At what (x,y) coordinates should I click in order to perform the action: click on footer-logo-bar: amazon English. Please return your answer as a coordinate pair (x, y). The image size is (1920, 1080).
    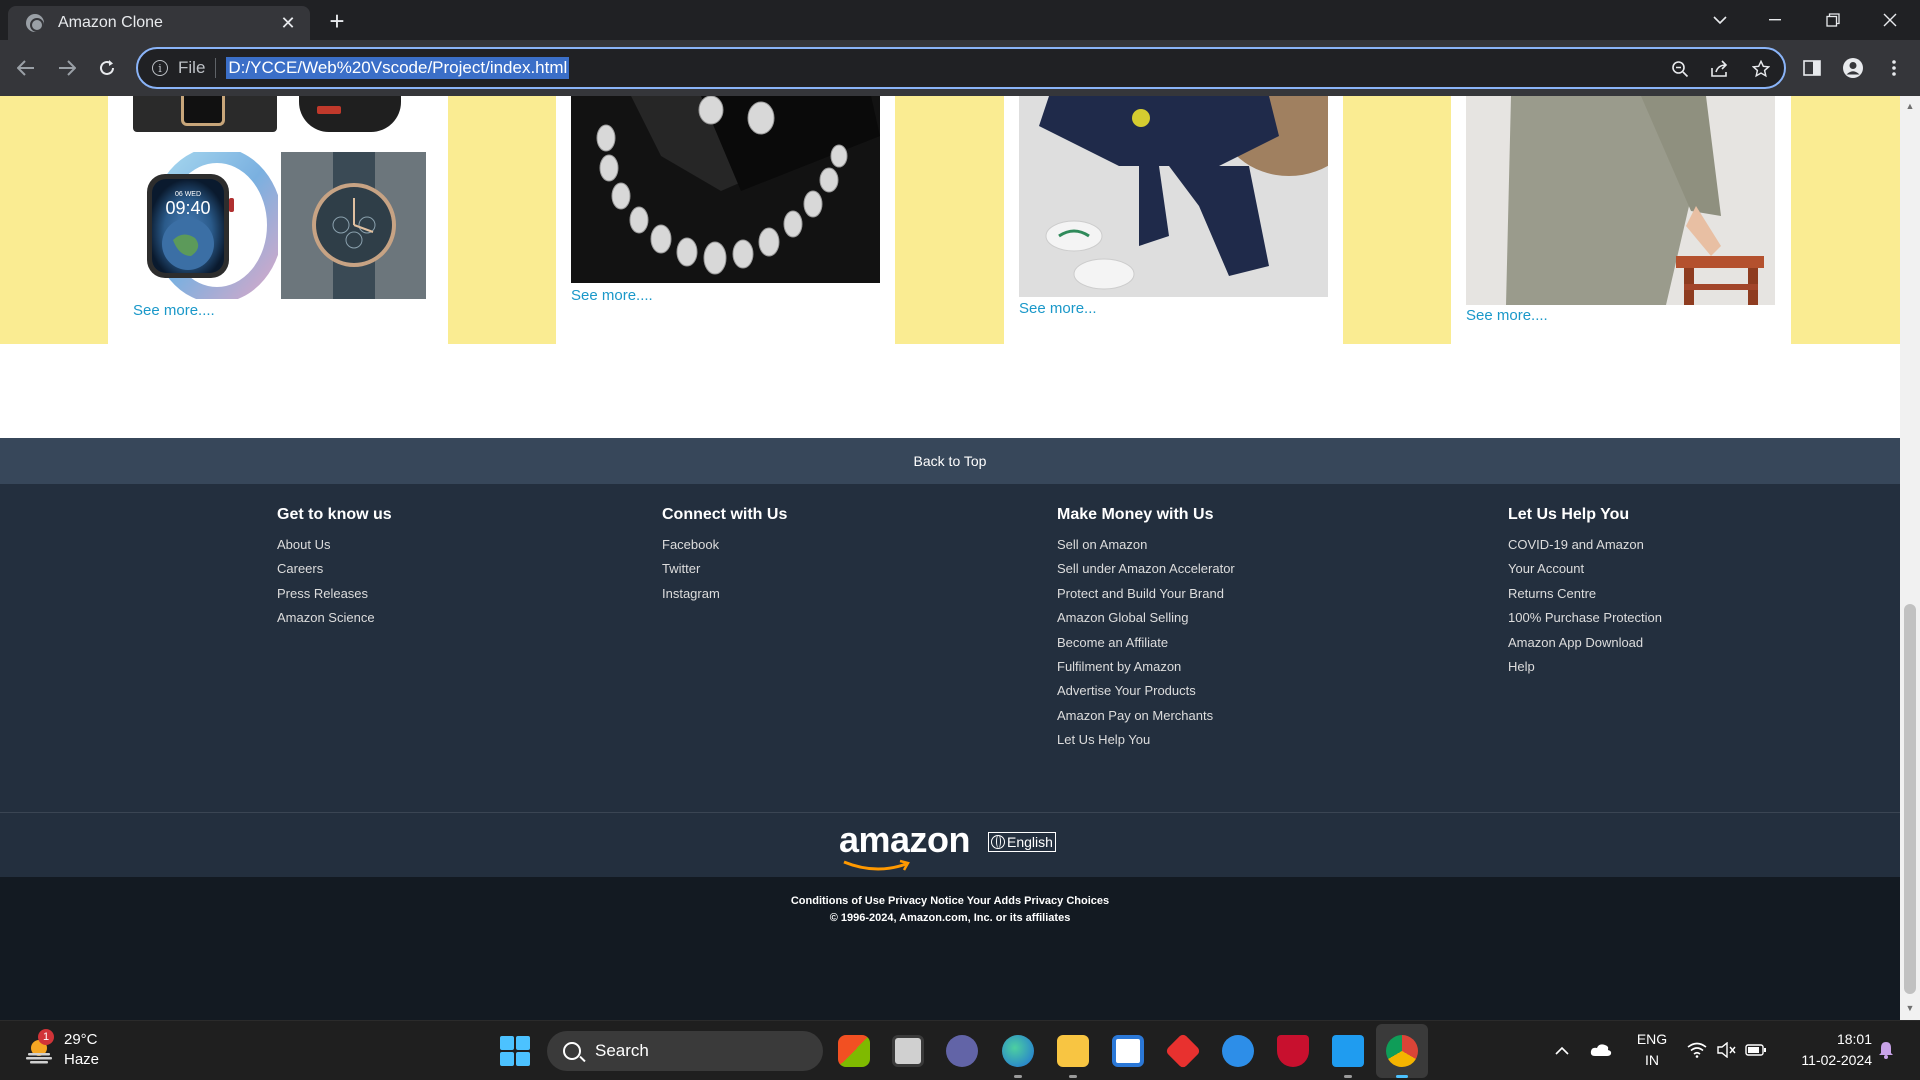
    Looking at the image, I should click on (950, 845).